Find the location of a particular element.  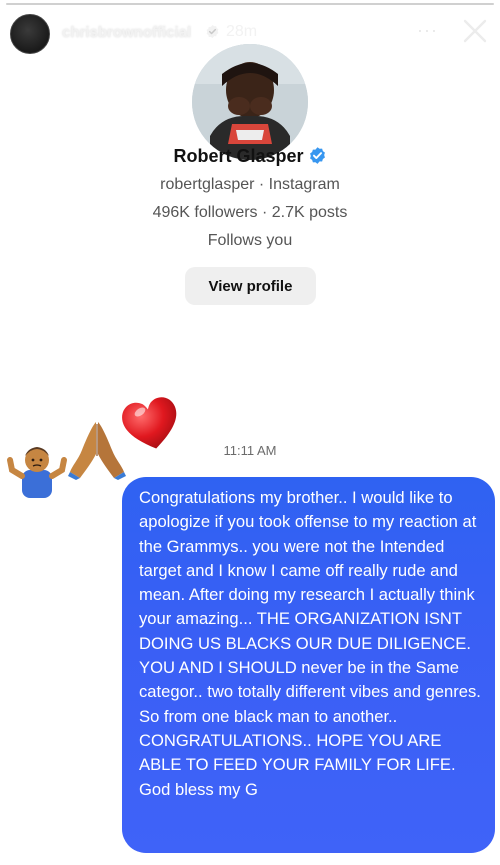

profile-photo is located at coordinates (250, 102).